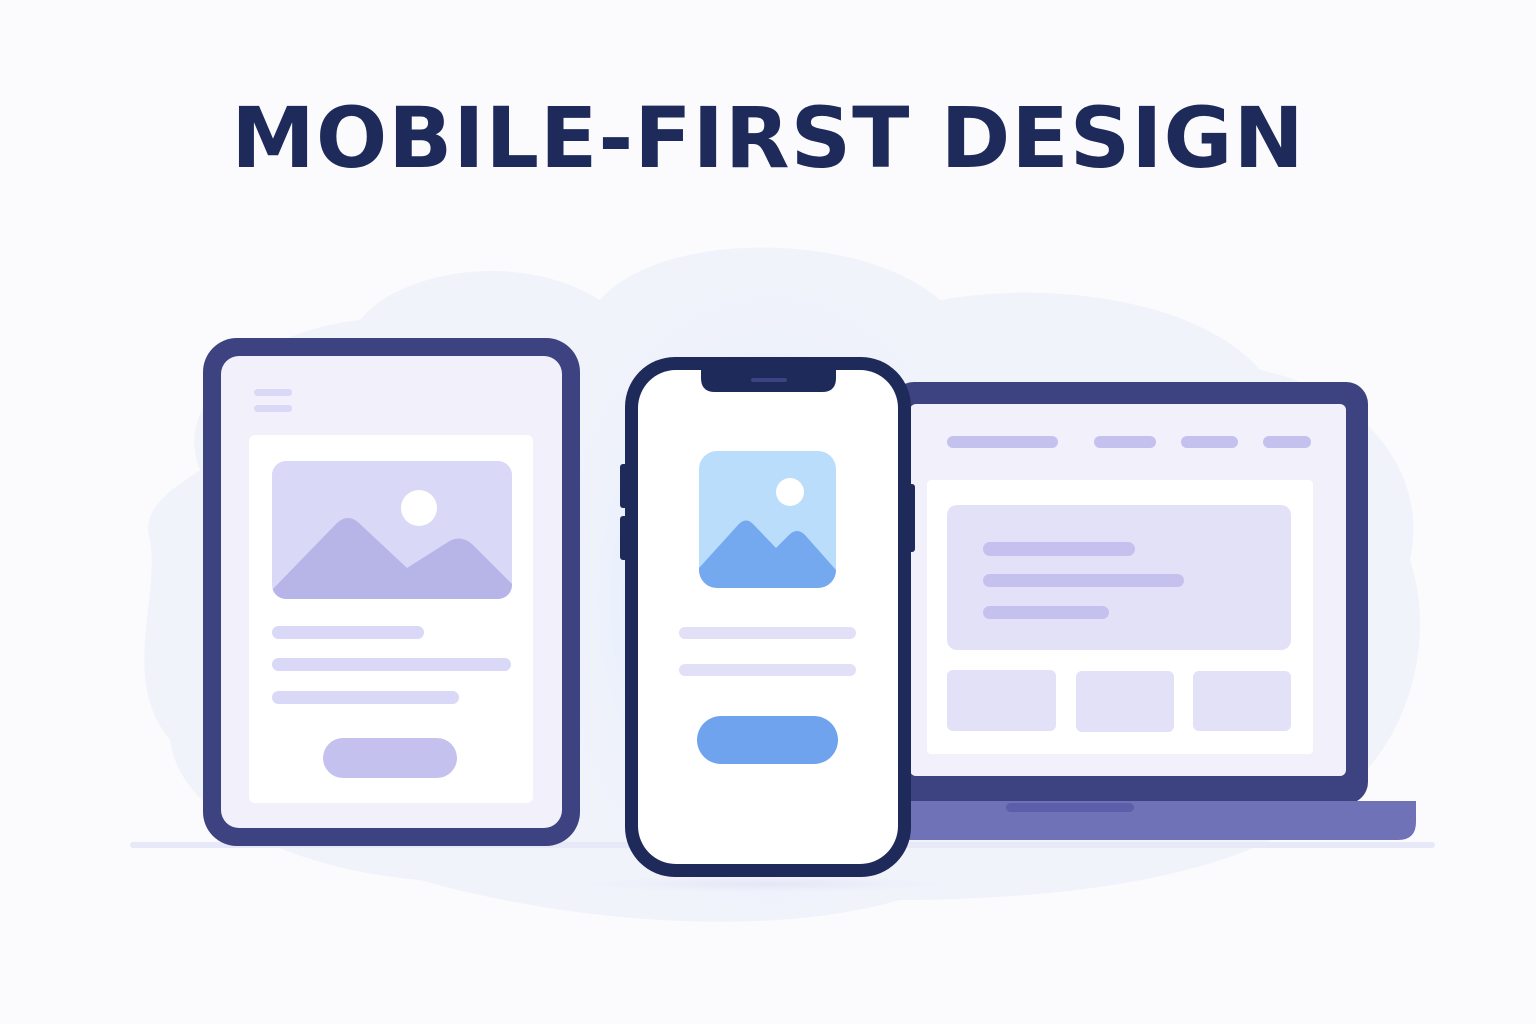  I want to click on phone-screen, so click(768, 617).